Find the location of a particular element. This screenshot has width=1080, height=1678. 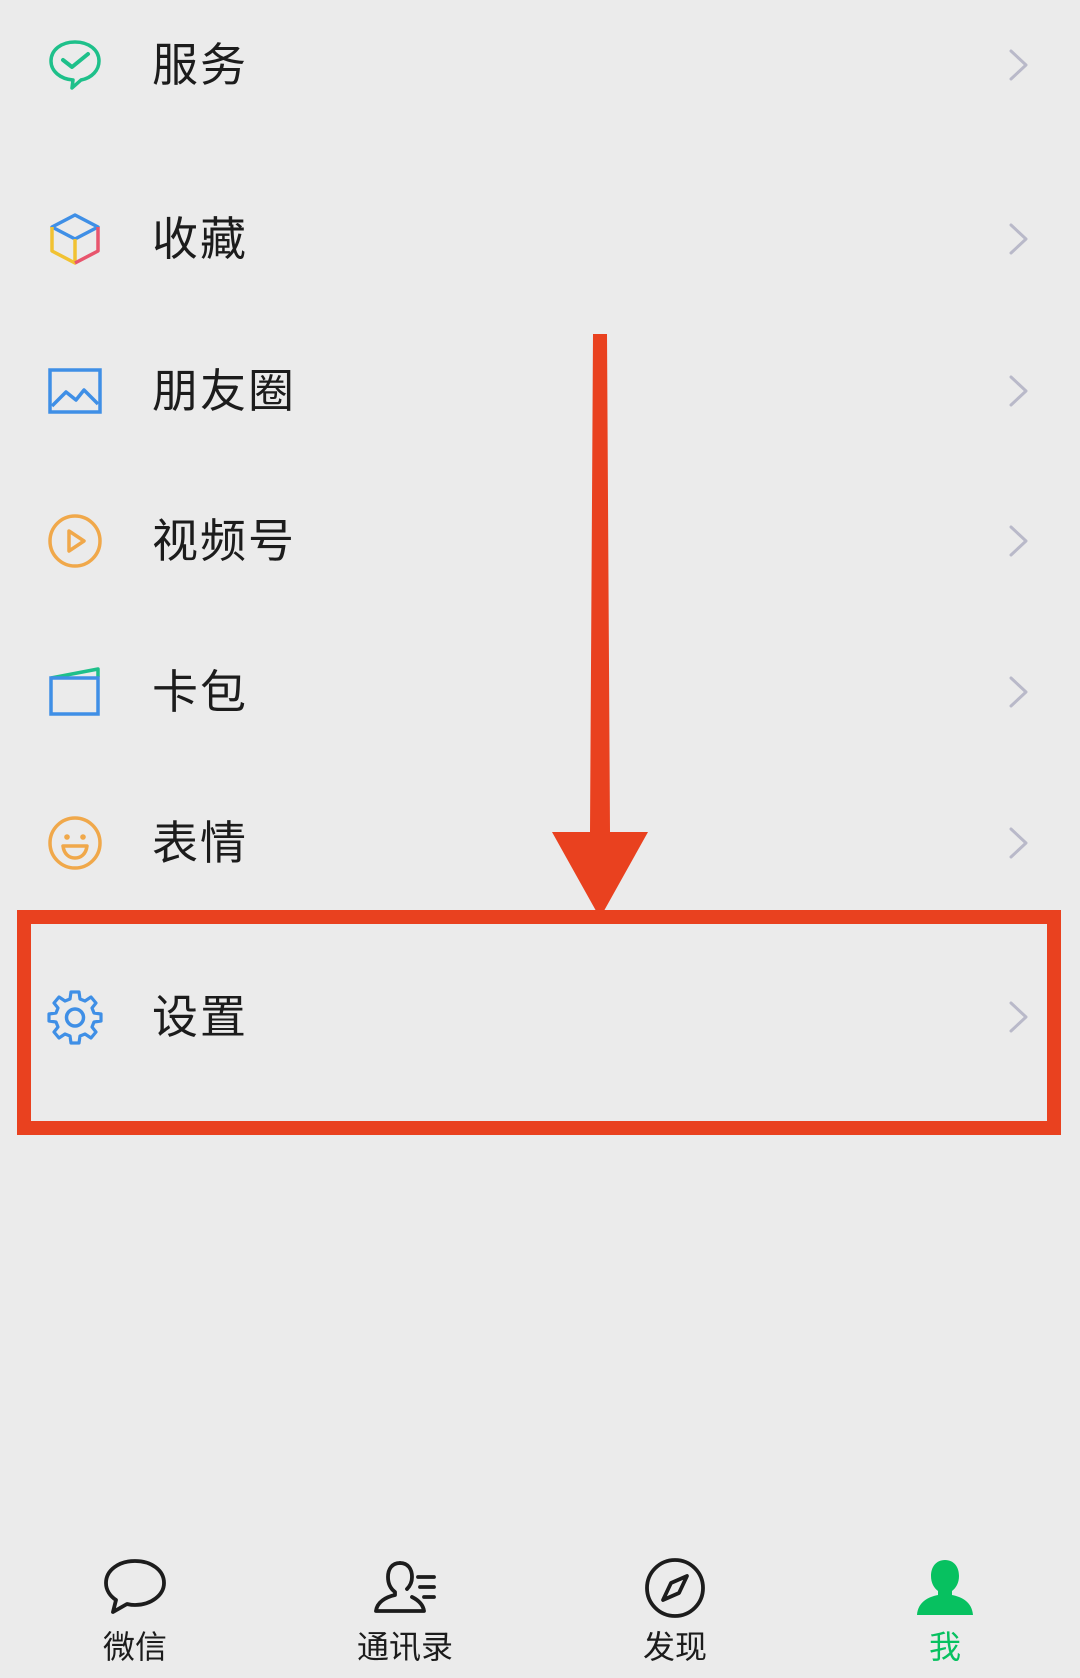

menu-item-service: 服务 is located at coordinates (540, 64).